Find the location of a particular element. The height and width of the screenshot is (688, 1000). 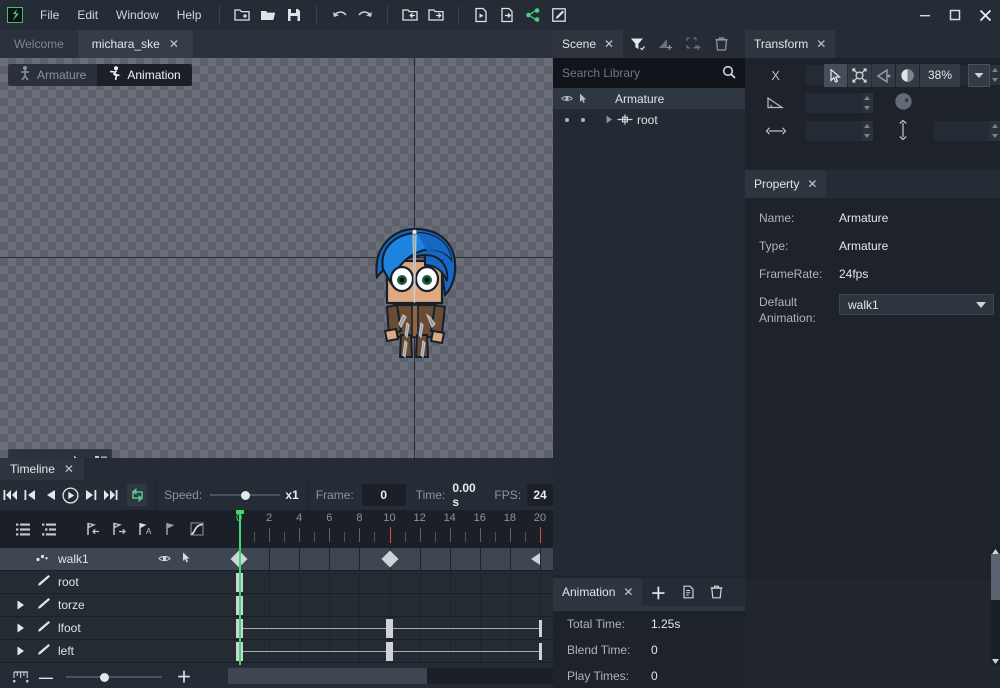

playhead-handle is located at coordinates (240, 512).